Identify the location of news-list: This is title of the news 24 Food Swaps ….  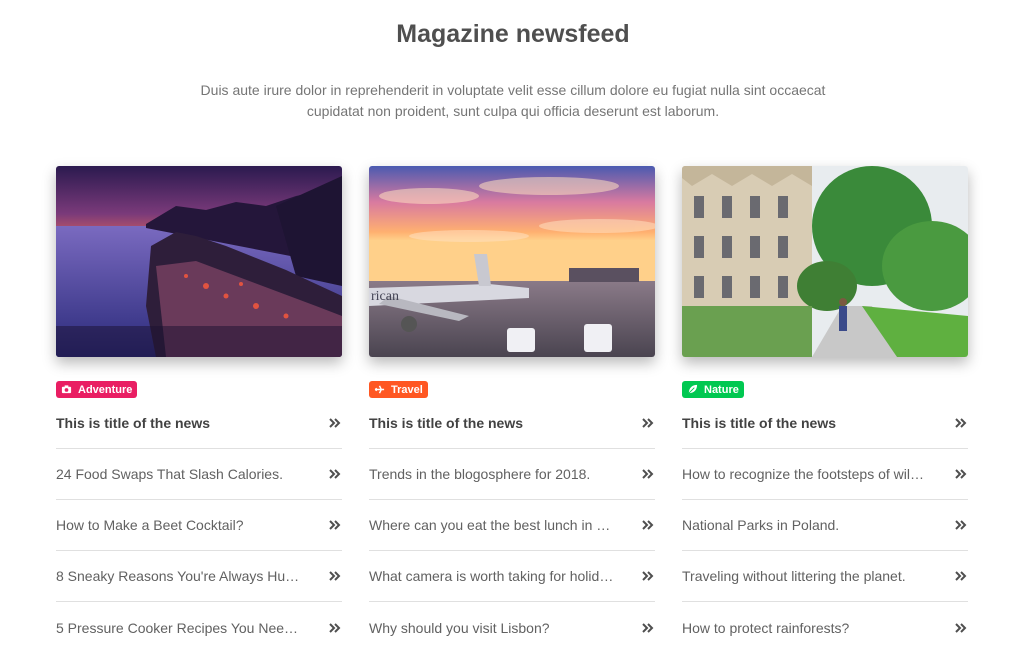
(199, 525).